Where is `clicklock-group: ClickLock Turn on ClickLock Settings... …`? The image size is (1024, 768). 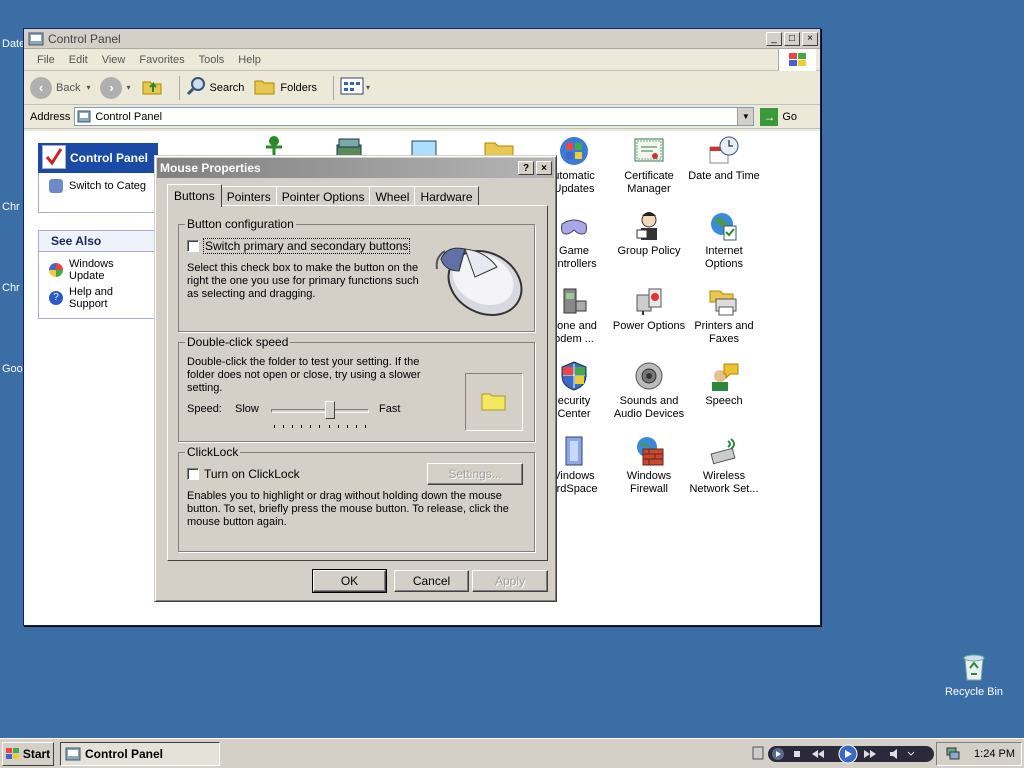 clicklock-group: ClickLock Turn on ClickLock Settings... … is located at coordinates (356, 498).